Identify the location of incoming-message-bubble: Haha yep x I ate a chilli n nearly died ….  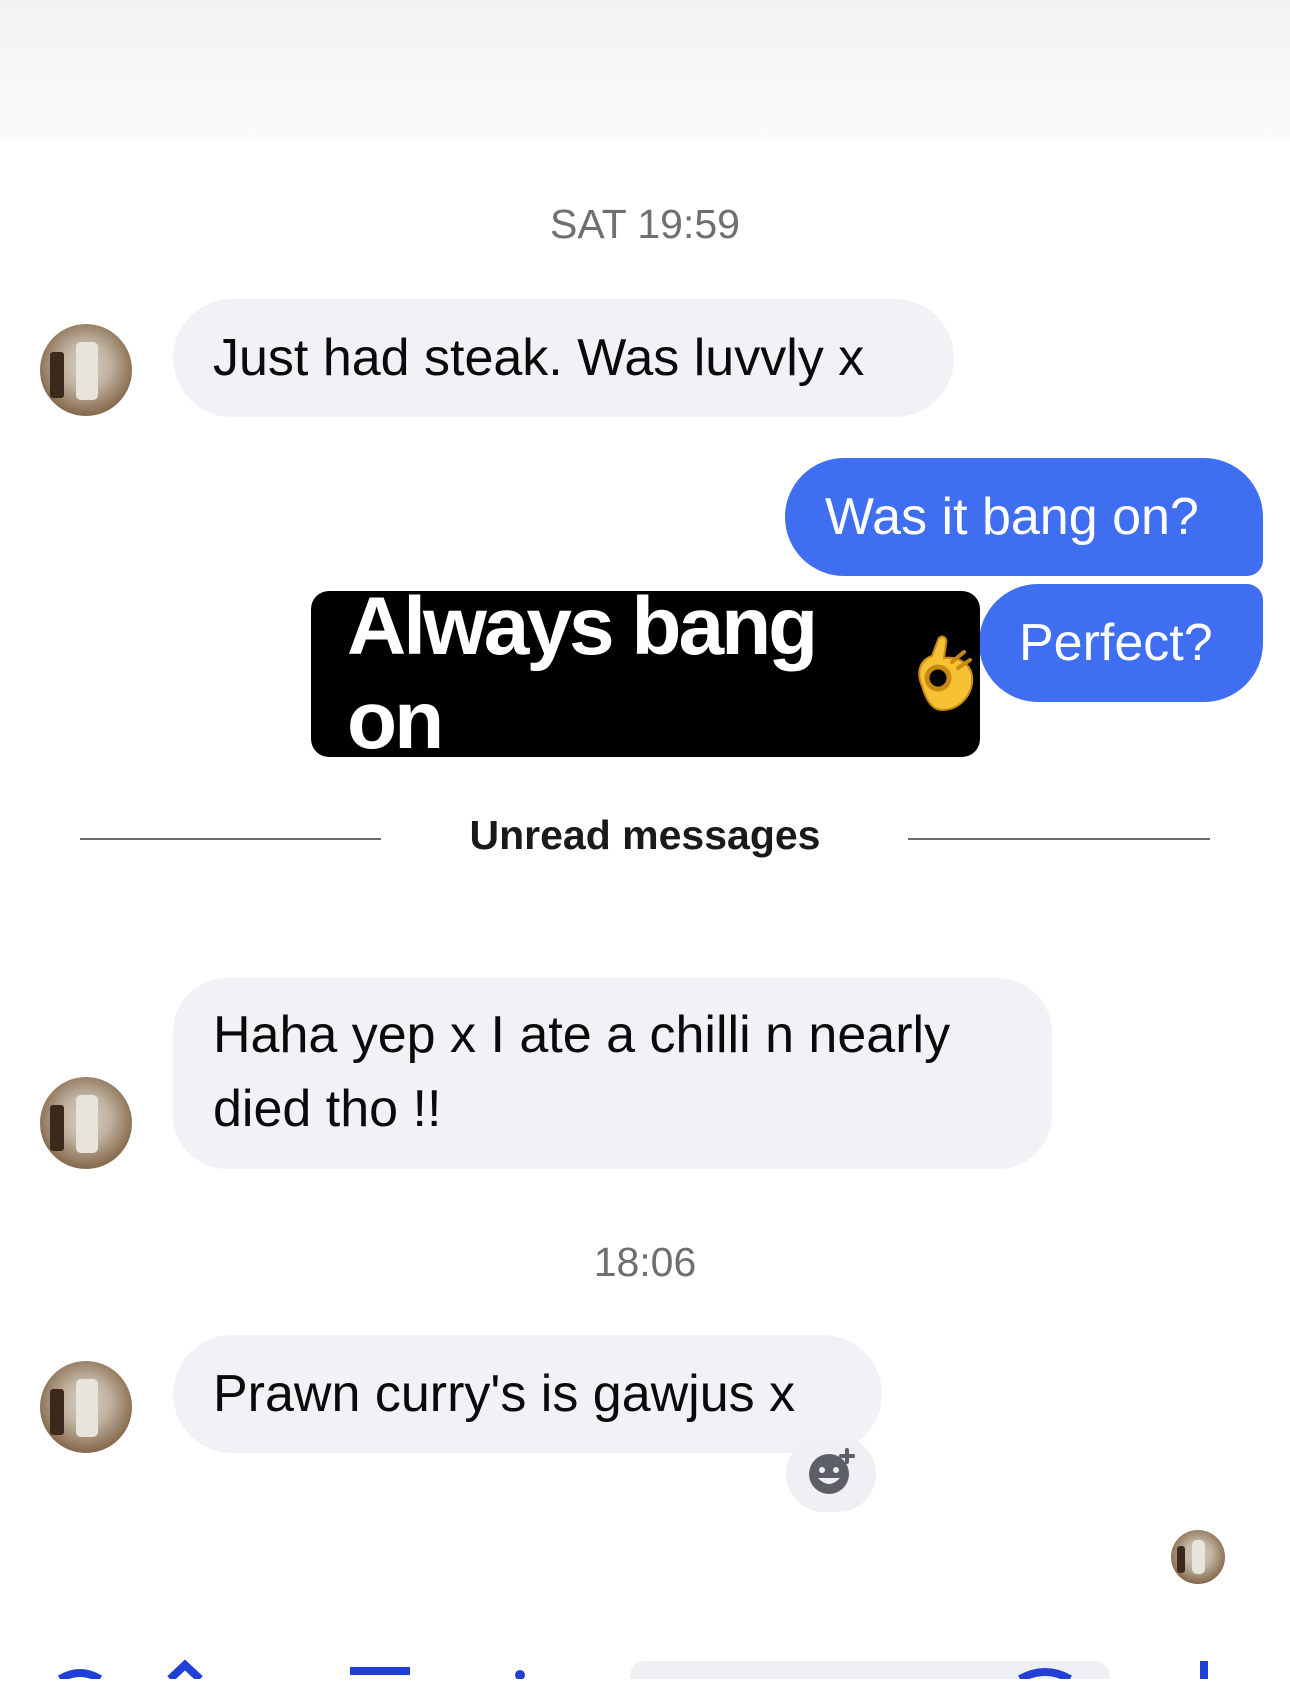
(612, 1073).